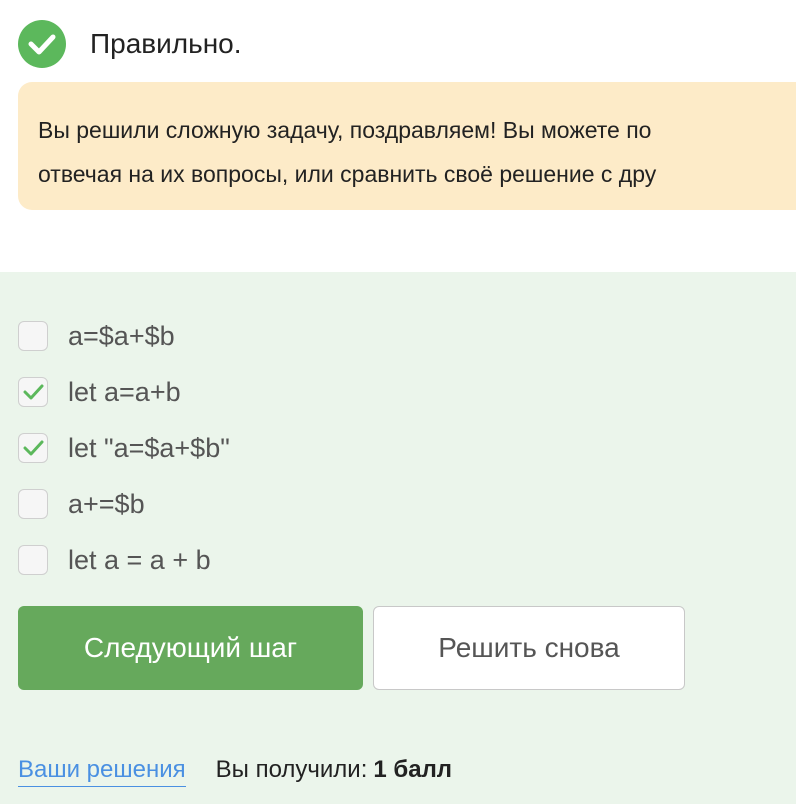 This screenshot has height=804, width=796. What do you see at coordinates (166, 43) in the screenshot?
I see `status-text: Правильно.` at bounding box center [166, 43].